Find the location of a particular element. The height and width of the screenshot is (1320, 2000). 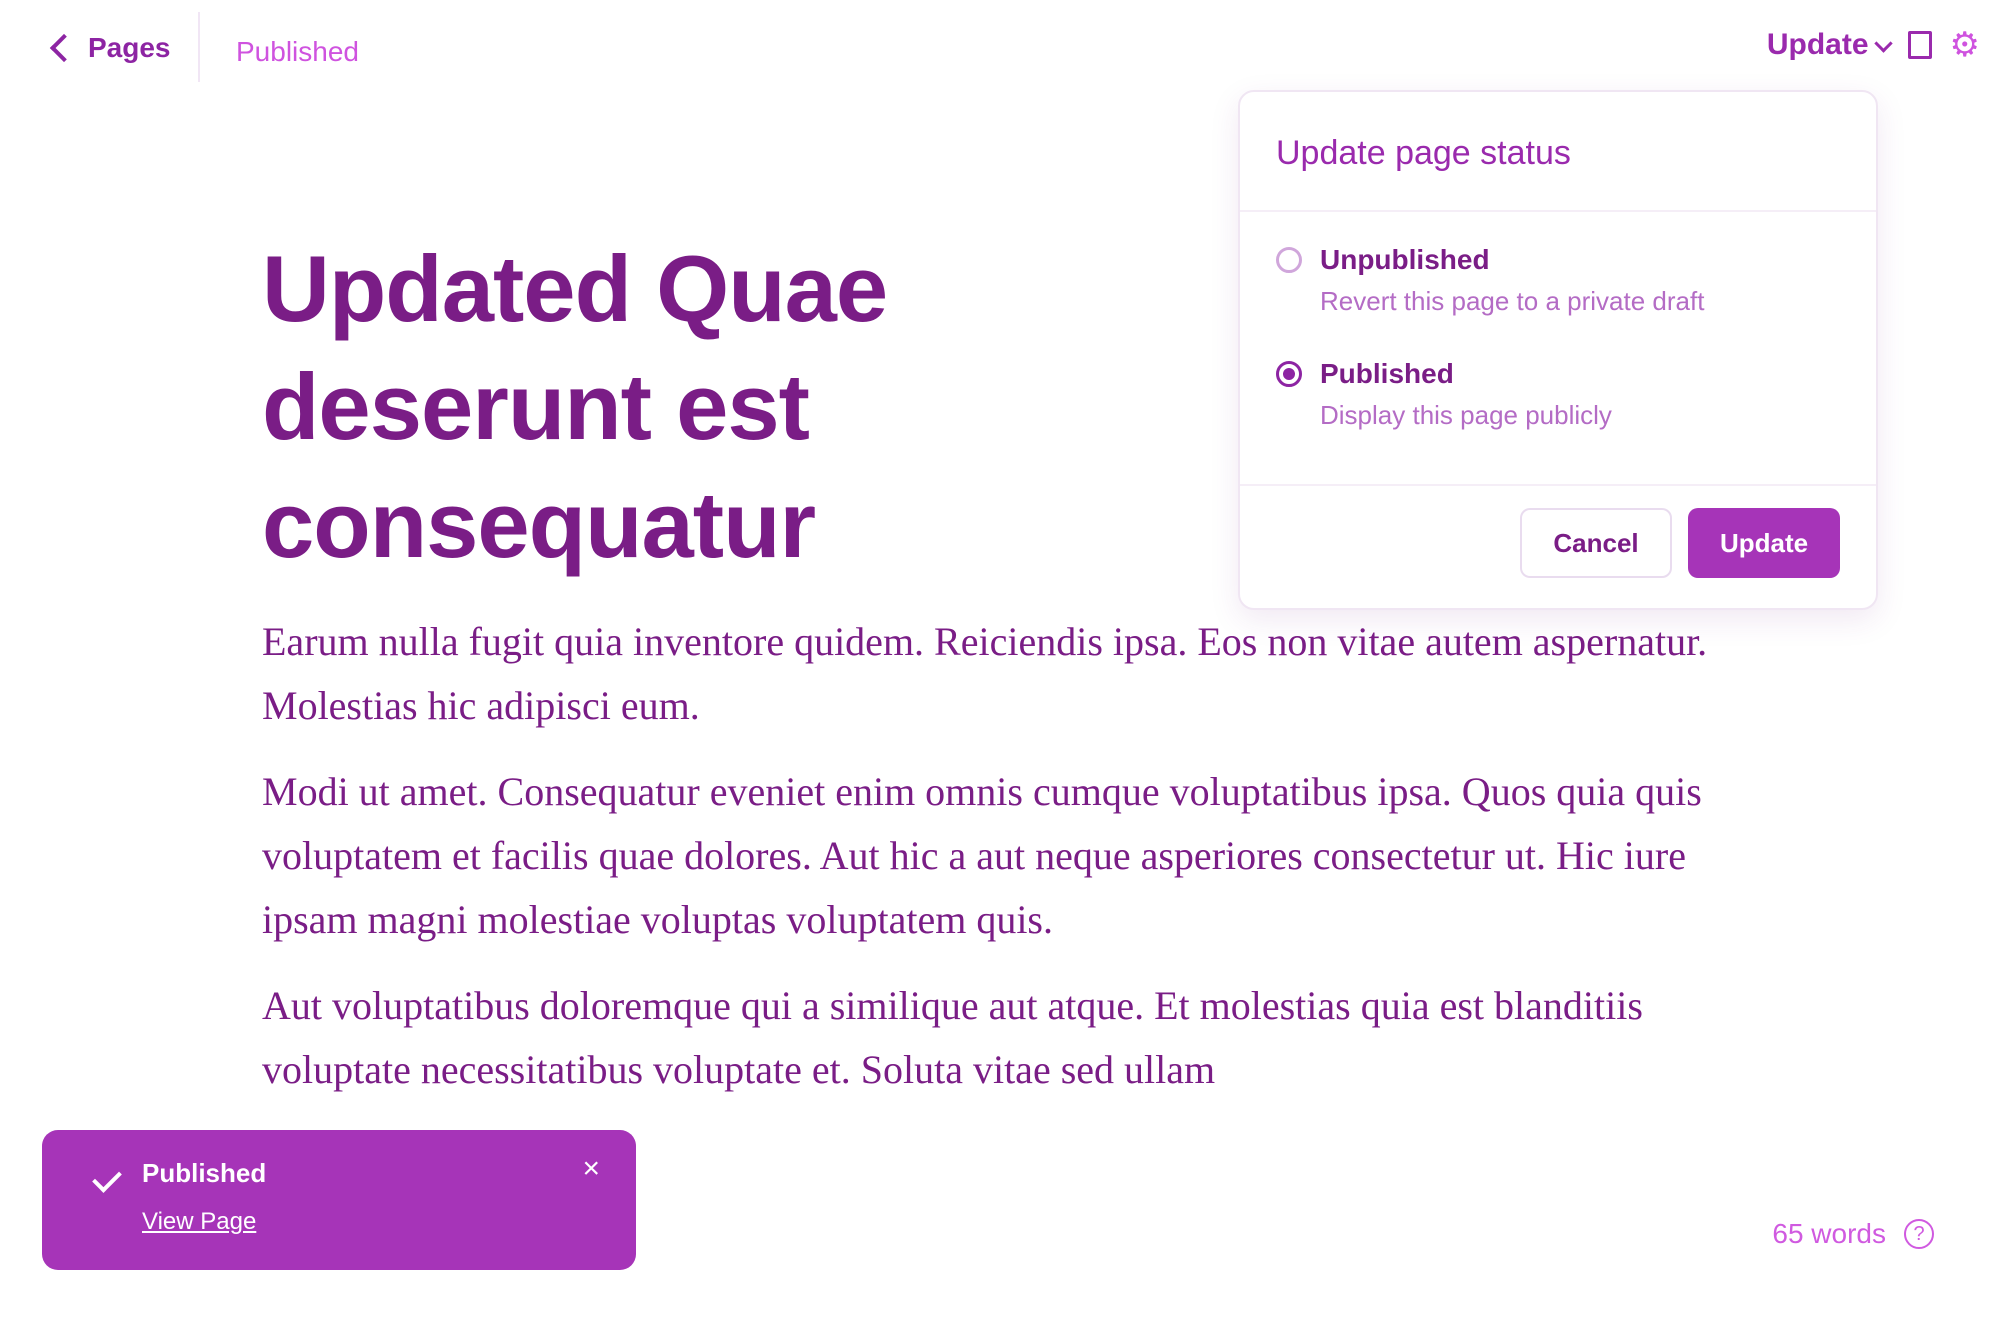

close-icon: × is located at coordinates (591, 1169).